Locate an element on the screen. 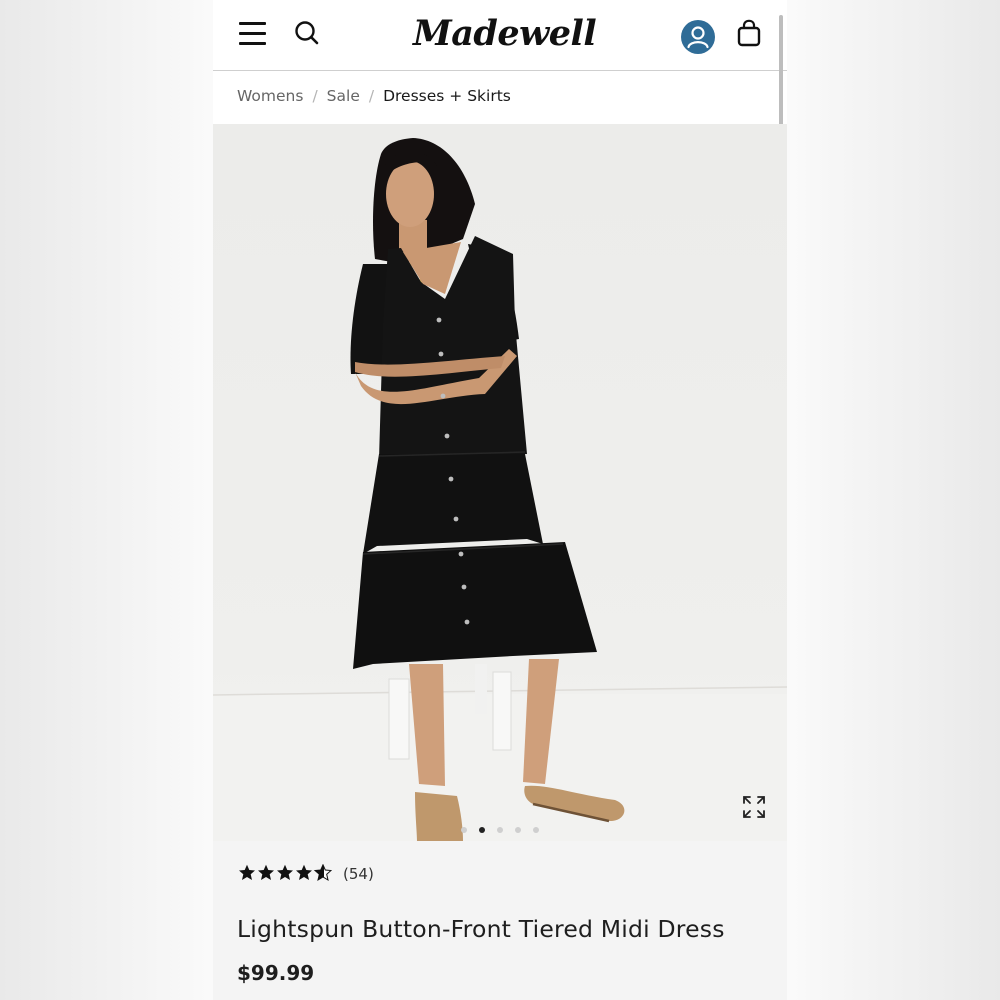 Image resolution: width=1000 pixels, height=1000 pixels. account-icon is located at coordinates (698, 37).